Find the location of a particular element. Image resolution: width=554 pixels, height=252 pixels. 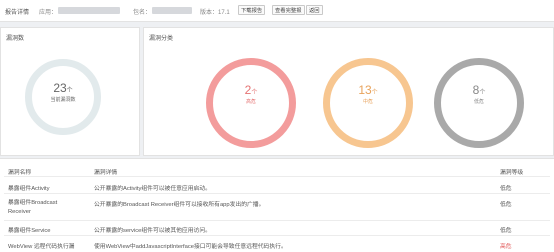

app-name-redacted is located at coordinates (89, 10).